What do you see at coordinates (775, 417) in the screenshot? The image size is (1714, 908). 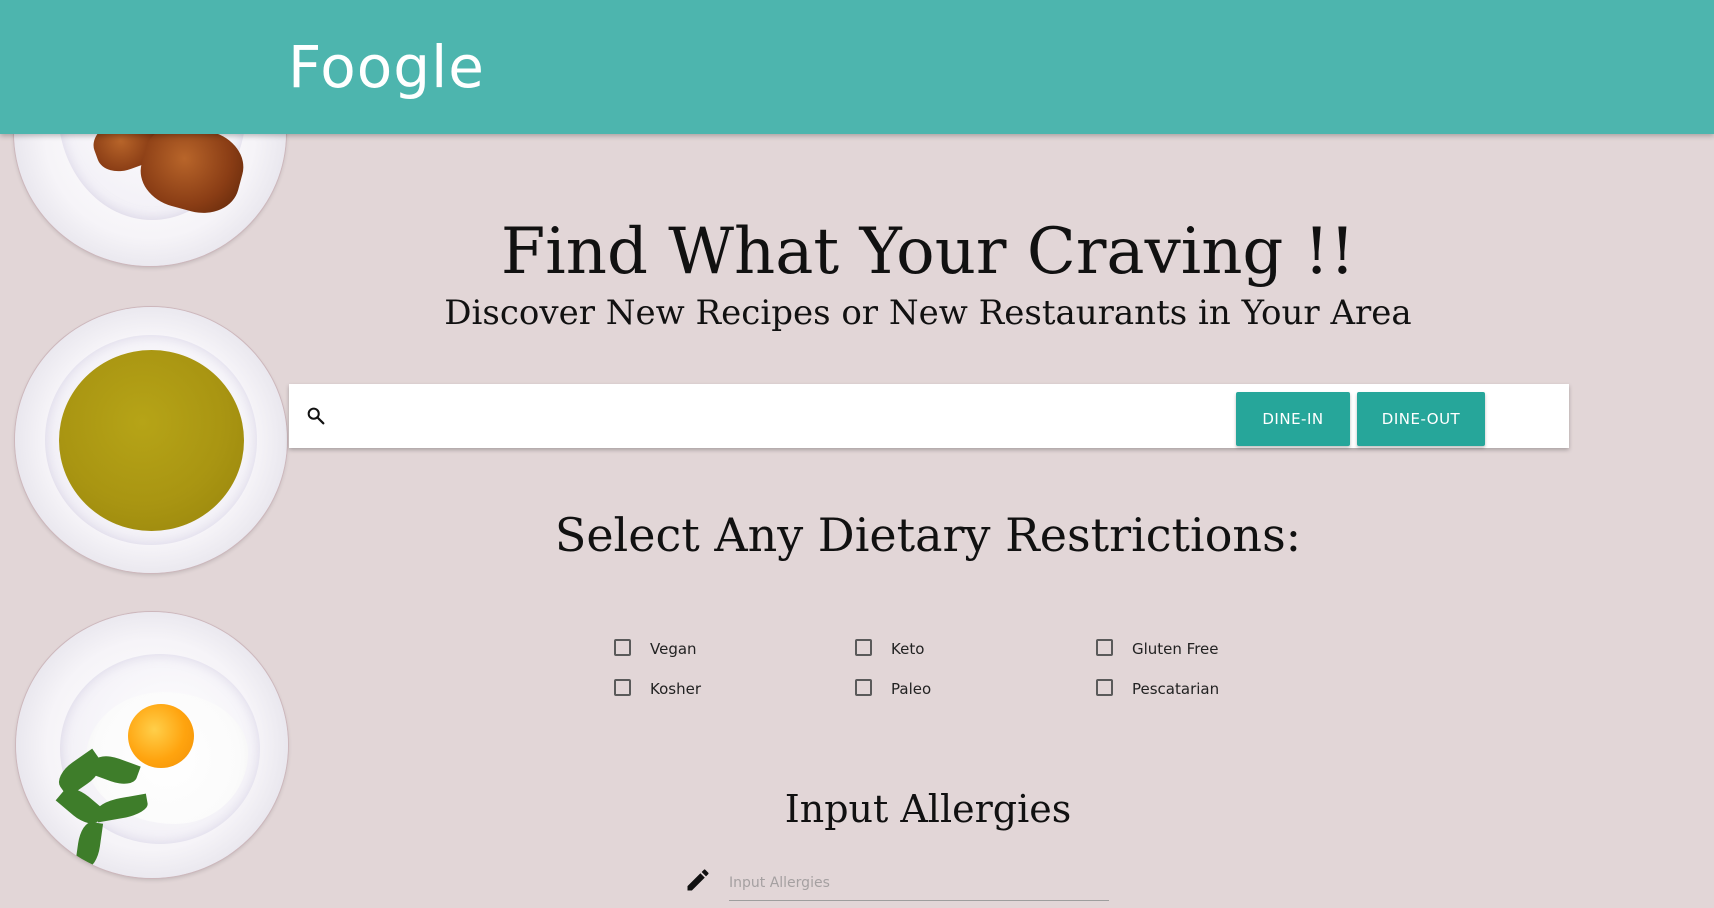 I see `search-input` at bounding box center [775, 417].